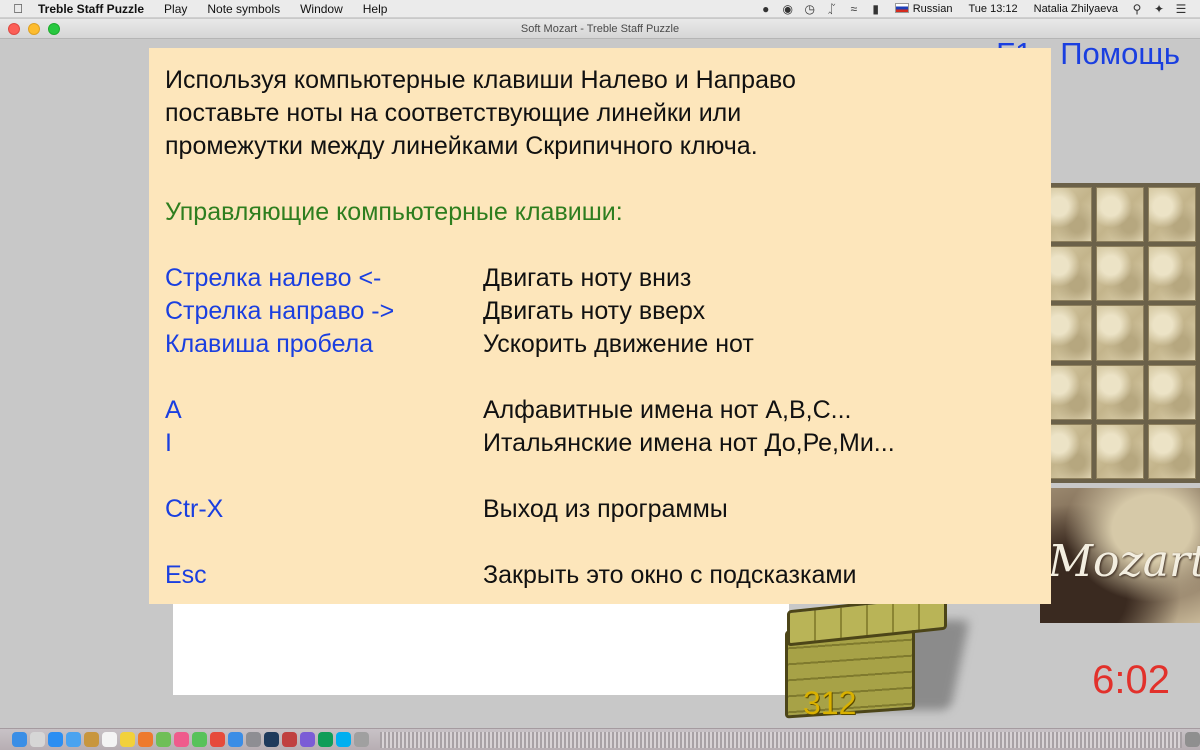 This screenshot has width=1200, height=750. Describe the element at coordinates (343, 739) in the screenshot. I see `skype-icon` at that location.